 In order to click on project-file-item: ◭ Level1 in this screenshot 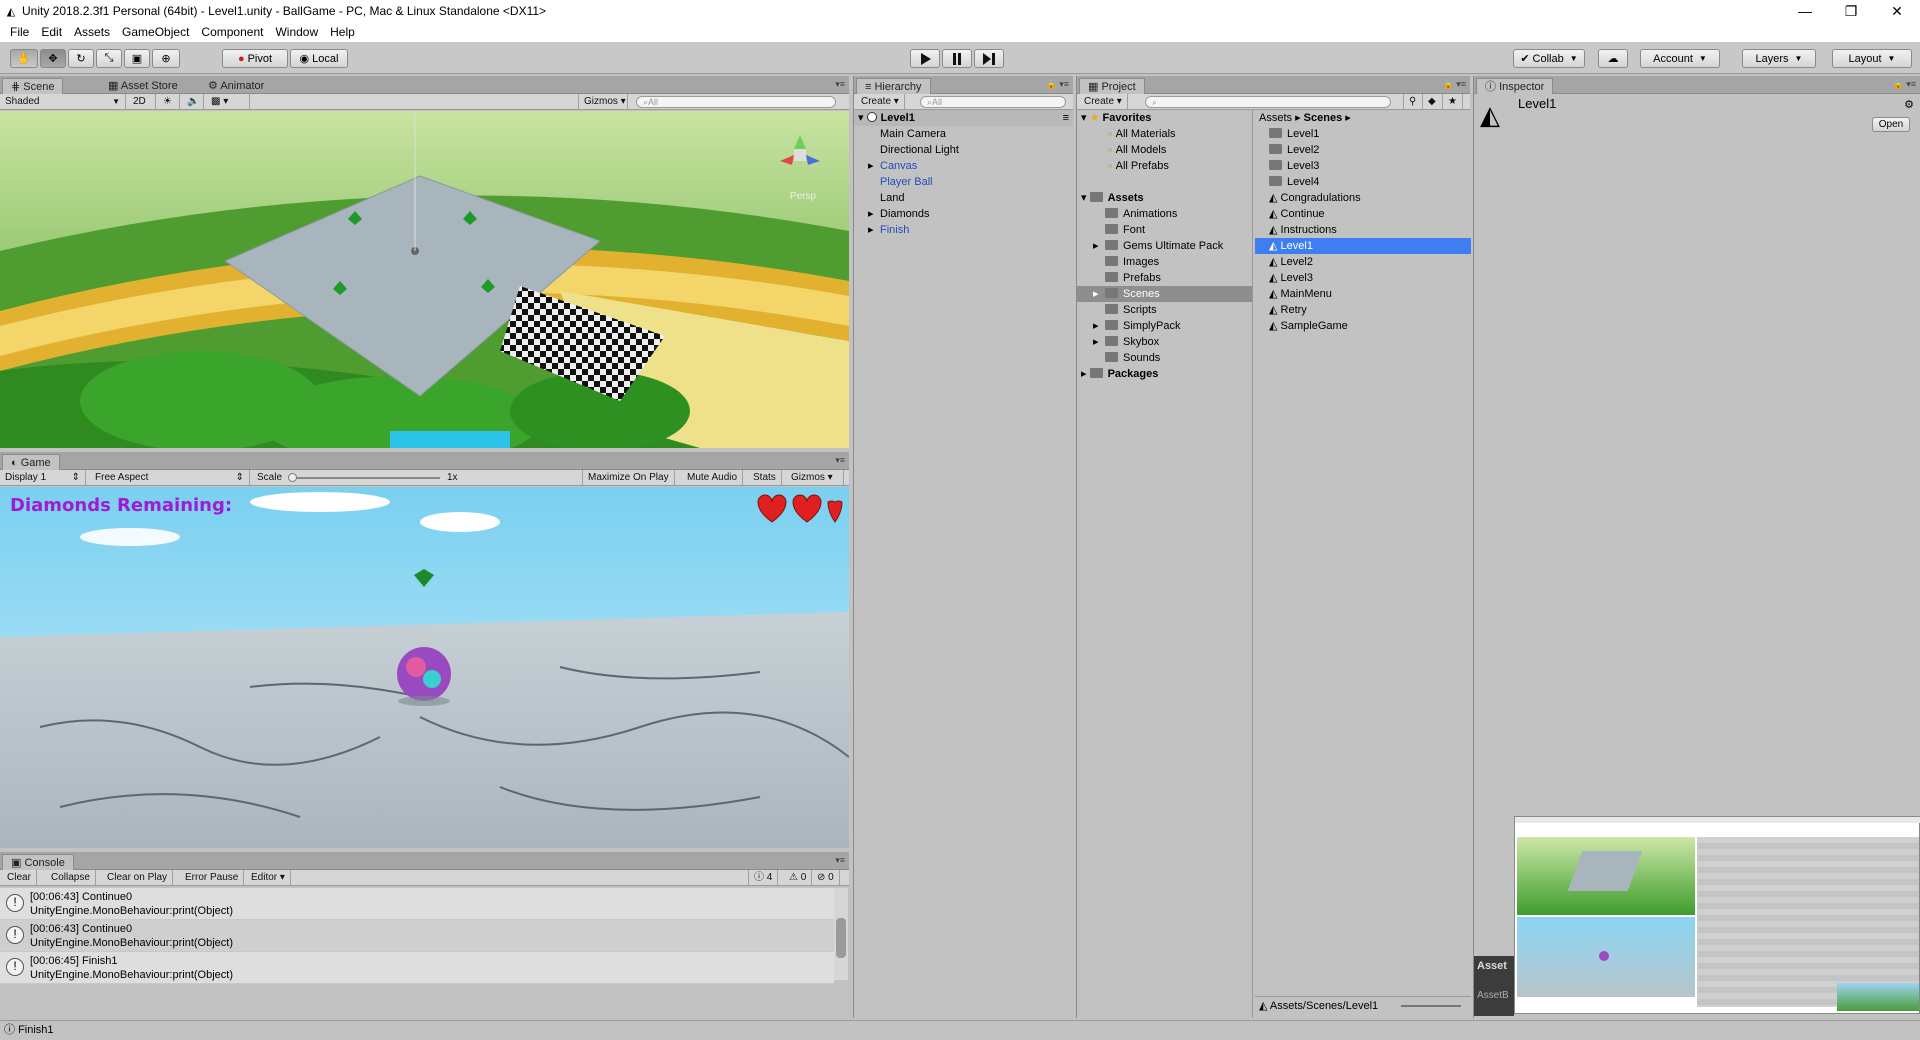, I will do `click(1363, 246)`.